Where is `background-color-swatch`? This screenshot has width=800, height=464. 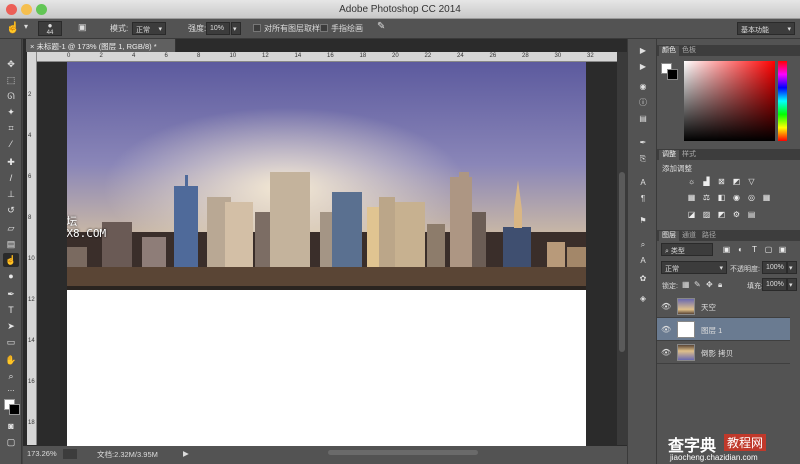
background-color-swatch is located at coordinates (14, 409).